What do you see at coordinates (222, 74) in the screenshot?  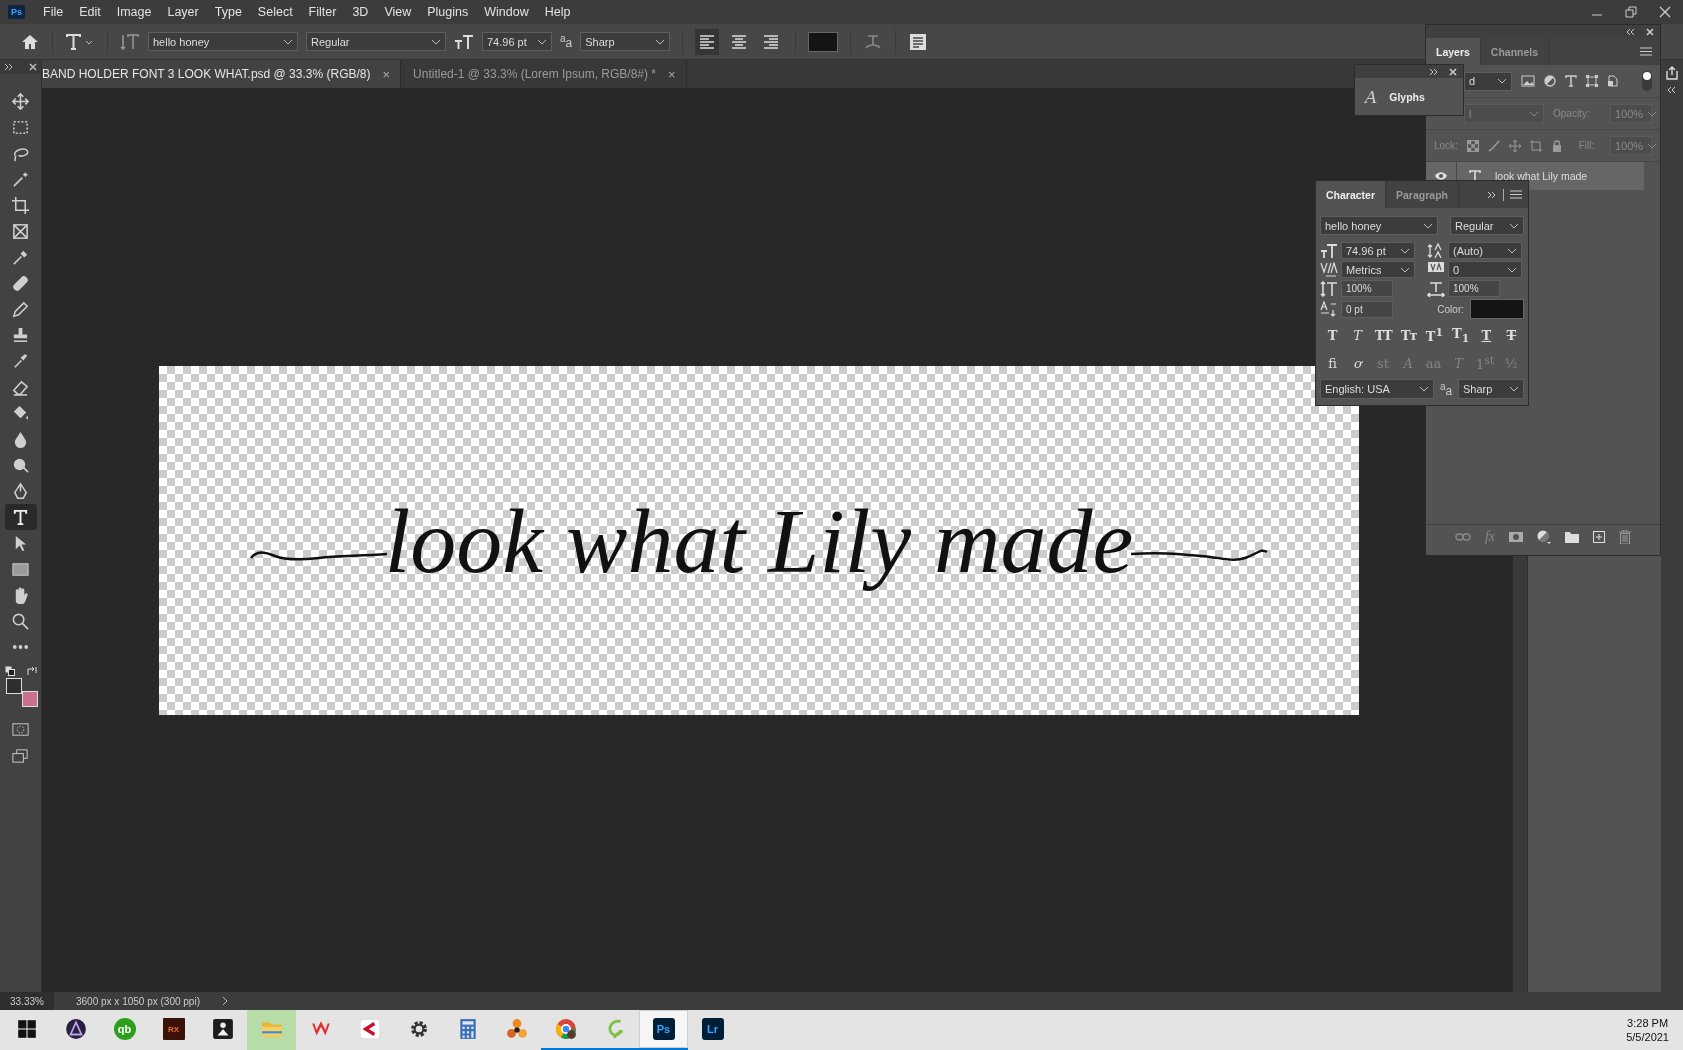 I see `document-tab: BAND HOLDER FONT 3 LOOK WHAT.psd @ 33.3% (RGB/8) ×` at bounding box center [222, 74].